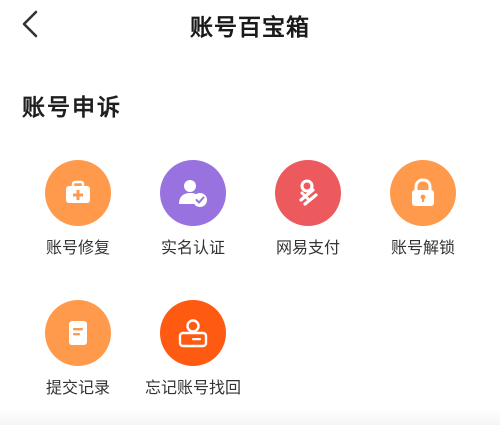  I want to click on tool-label: 网易支付, so click(307, 247).